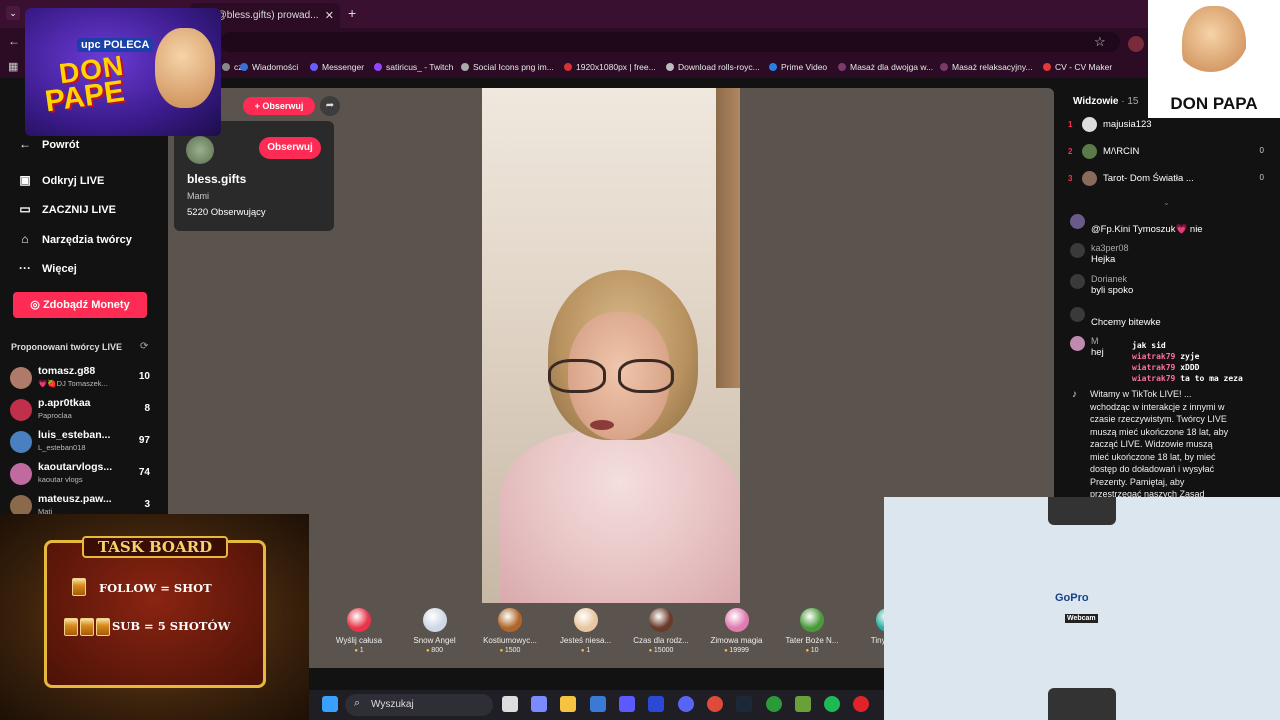  I want to click on sidebar-item-start-live: ▭ ZACZNIJ LIVE, so click(66, 209).